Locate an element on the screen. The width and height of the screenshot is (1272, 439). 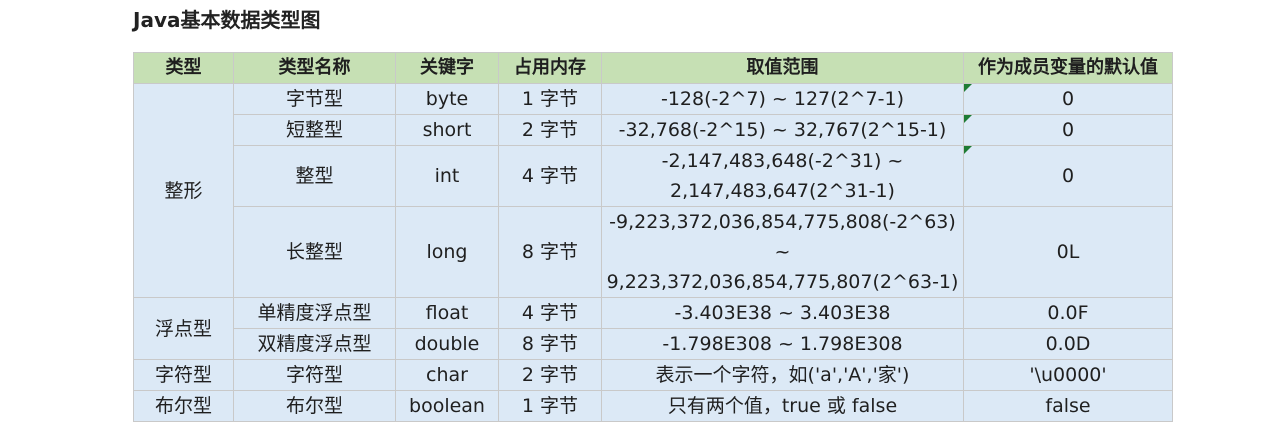
header-row: 类型 类型名称 关键字 占用内存 取值范围 作为成员变量的默认值 is located at coordinates (653, 68).